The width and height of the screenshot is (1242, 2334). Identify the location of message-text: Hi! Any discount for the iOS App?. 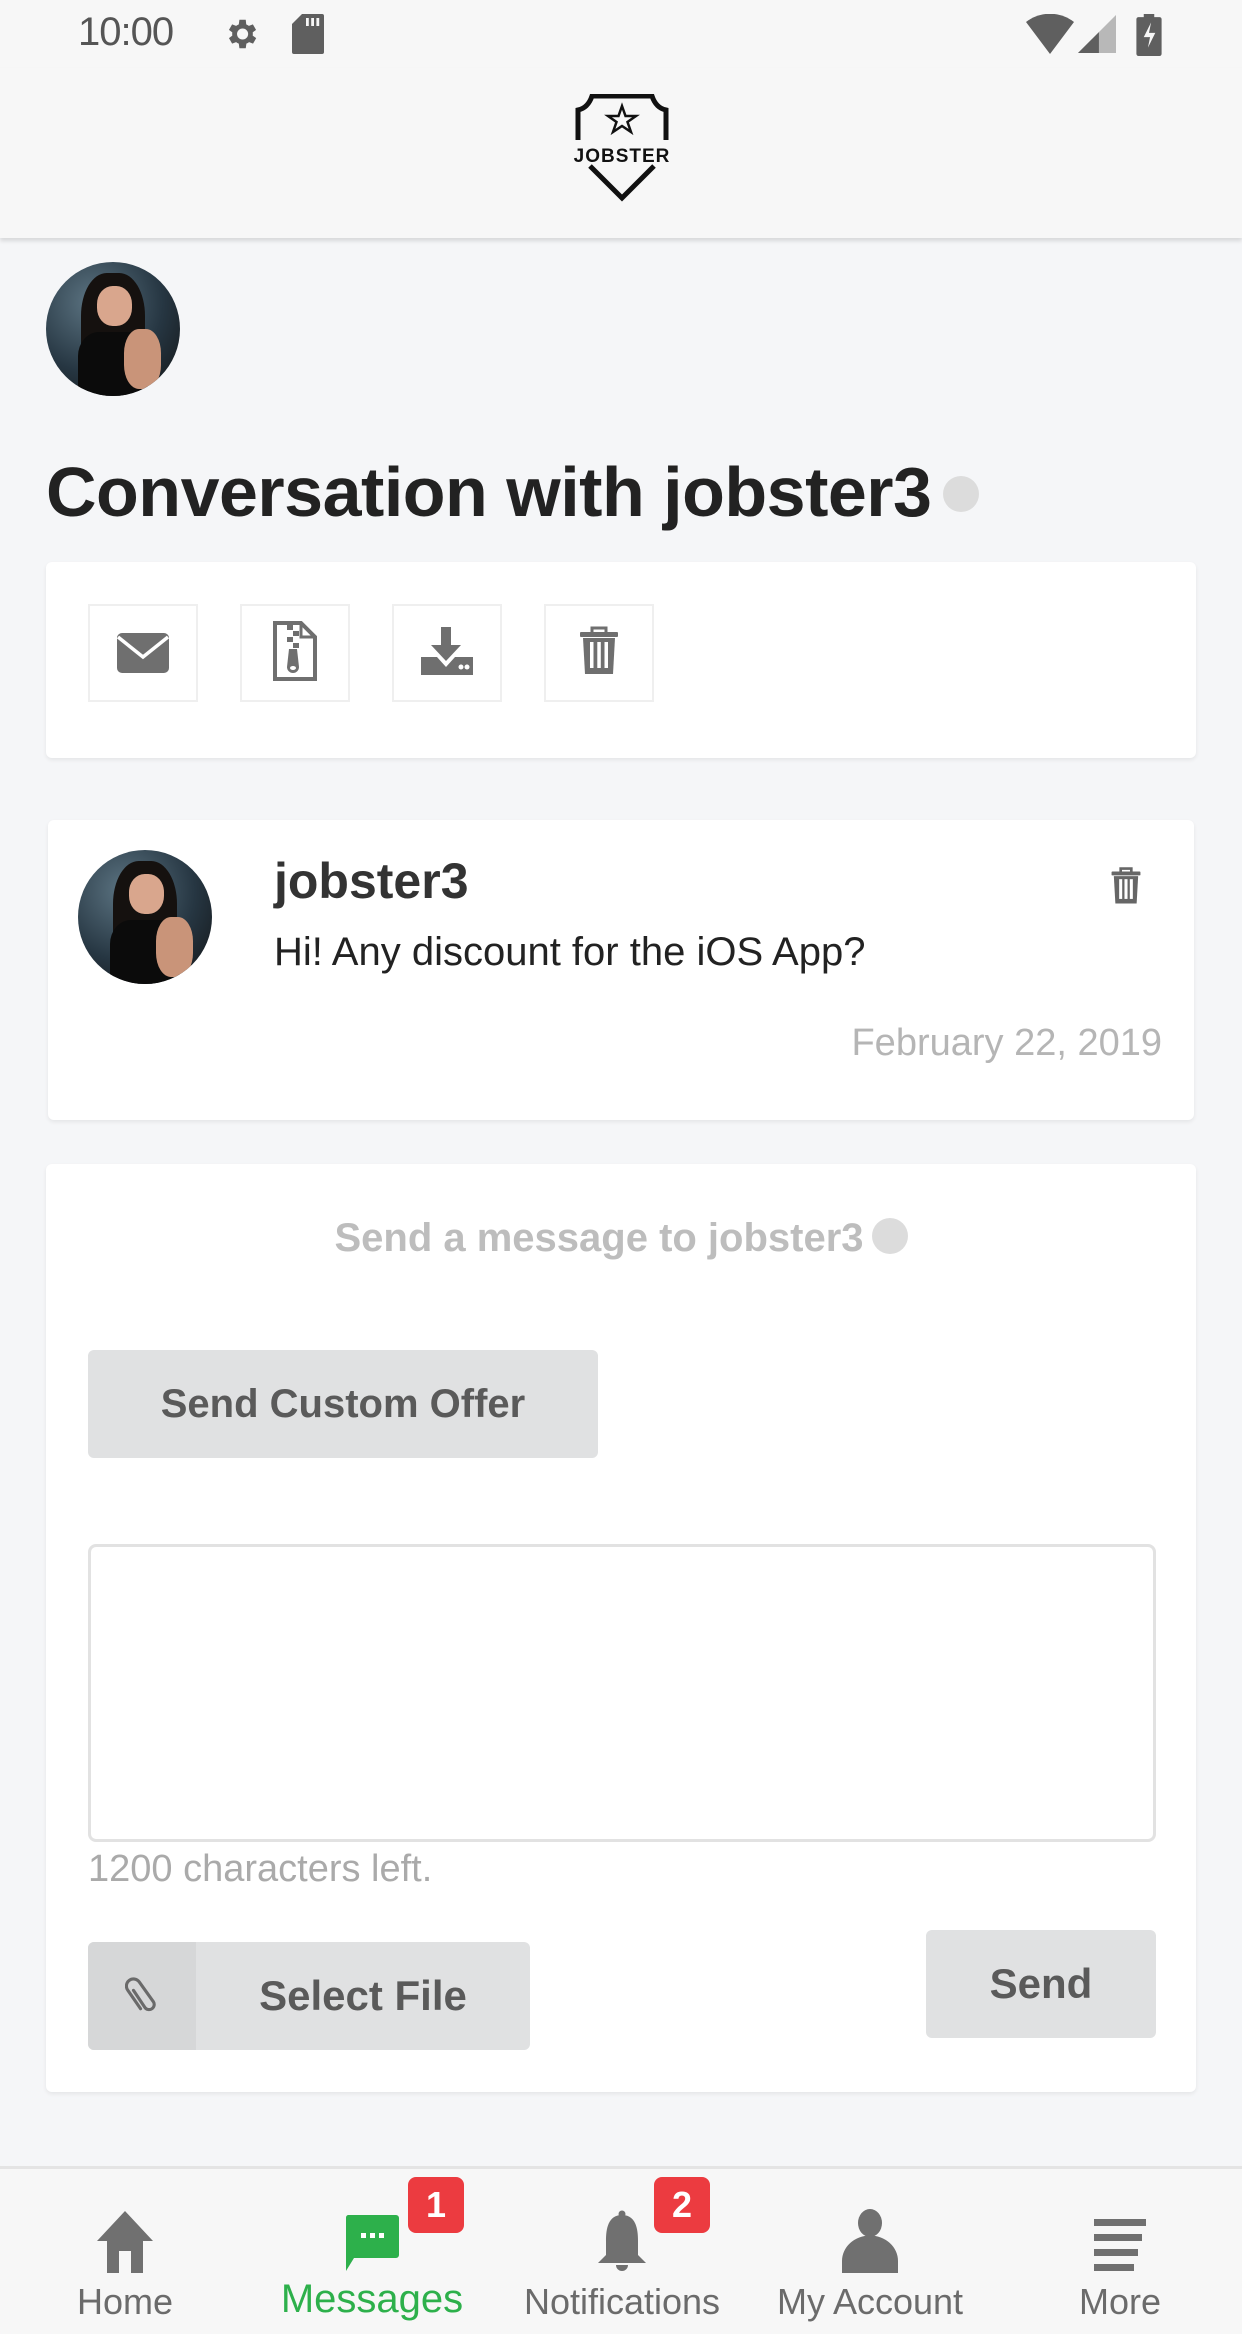
(570, 952).